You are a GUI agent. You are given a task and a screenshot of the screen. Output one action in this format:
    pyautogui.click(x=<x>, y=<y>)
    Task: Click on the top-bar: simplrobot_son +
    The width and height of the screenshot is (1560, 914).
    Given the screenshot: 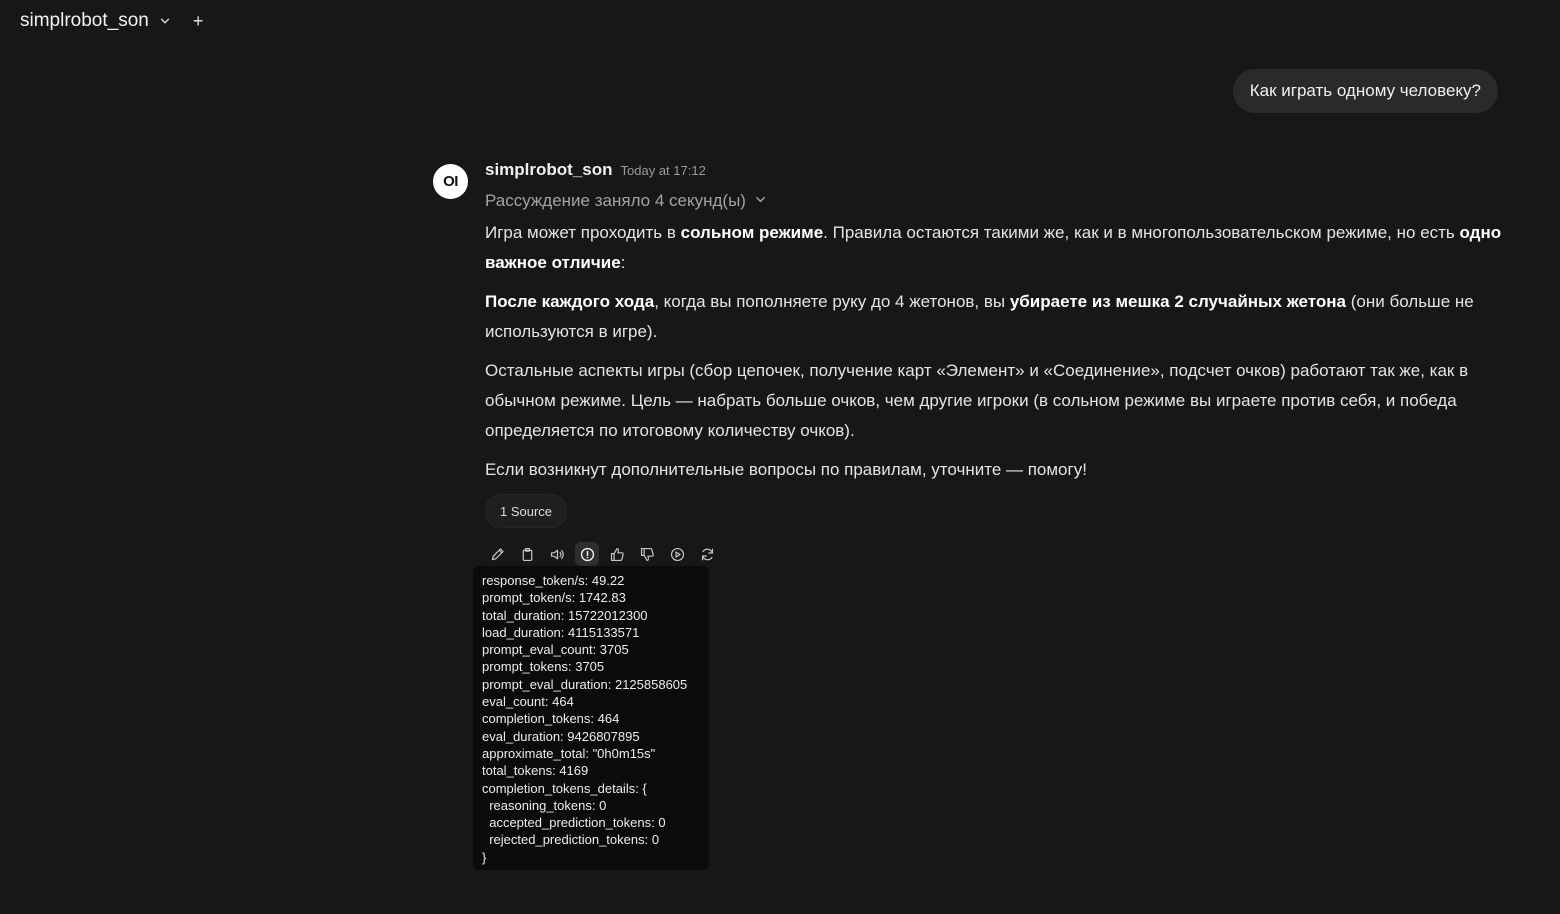 What is the action you would take?
    pyautogui.click(x=111, y=21)
    